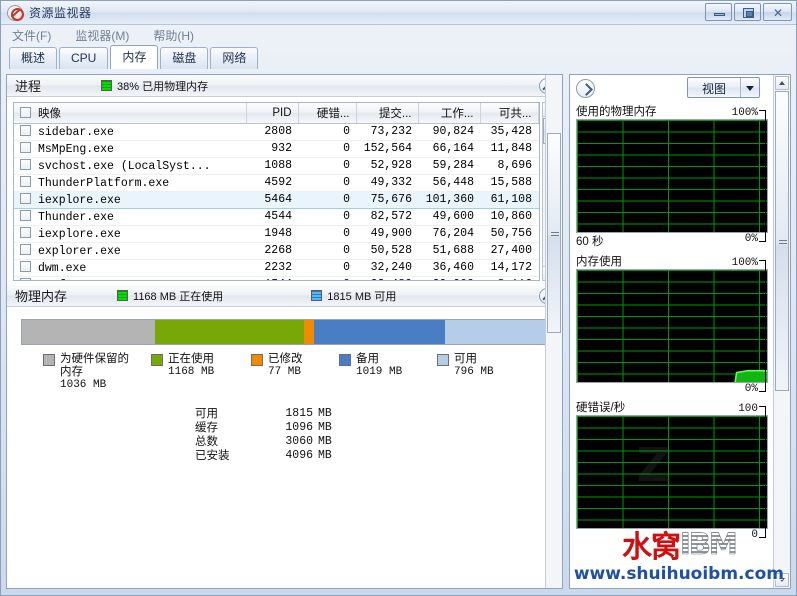  I want to click on right-scroll-down-icon, so click(782, 580).